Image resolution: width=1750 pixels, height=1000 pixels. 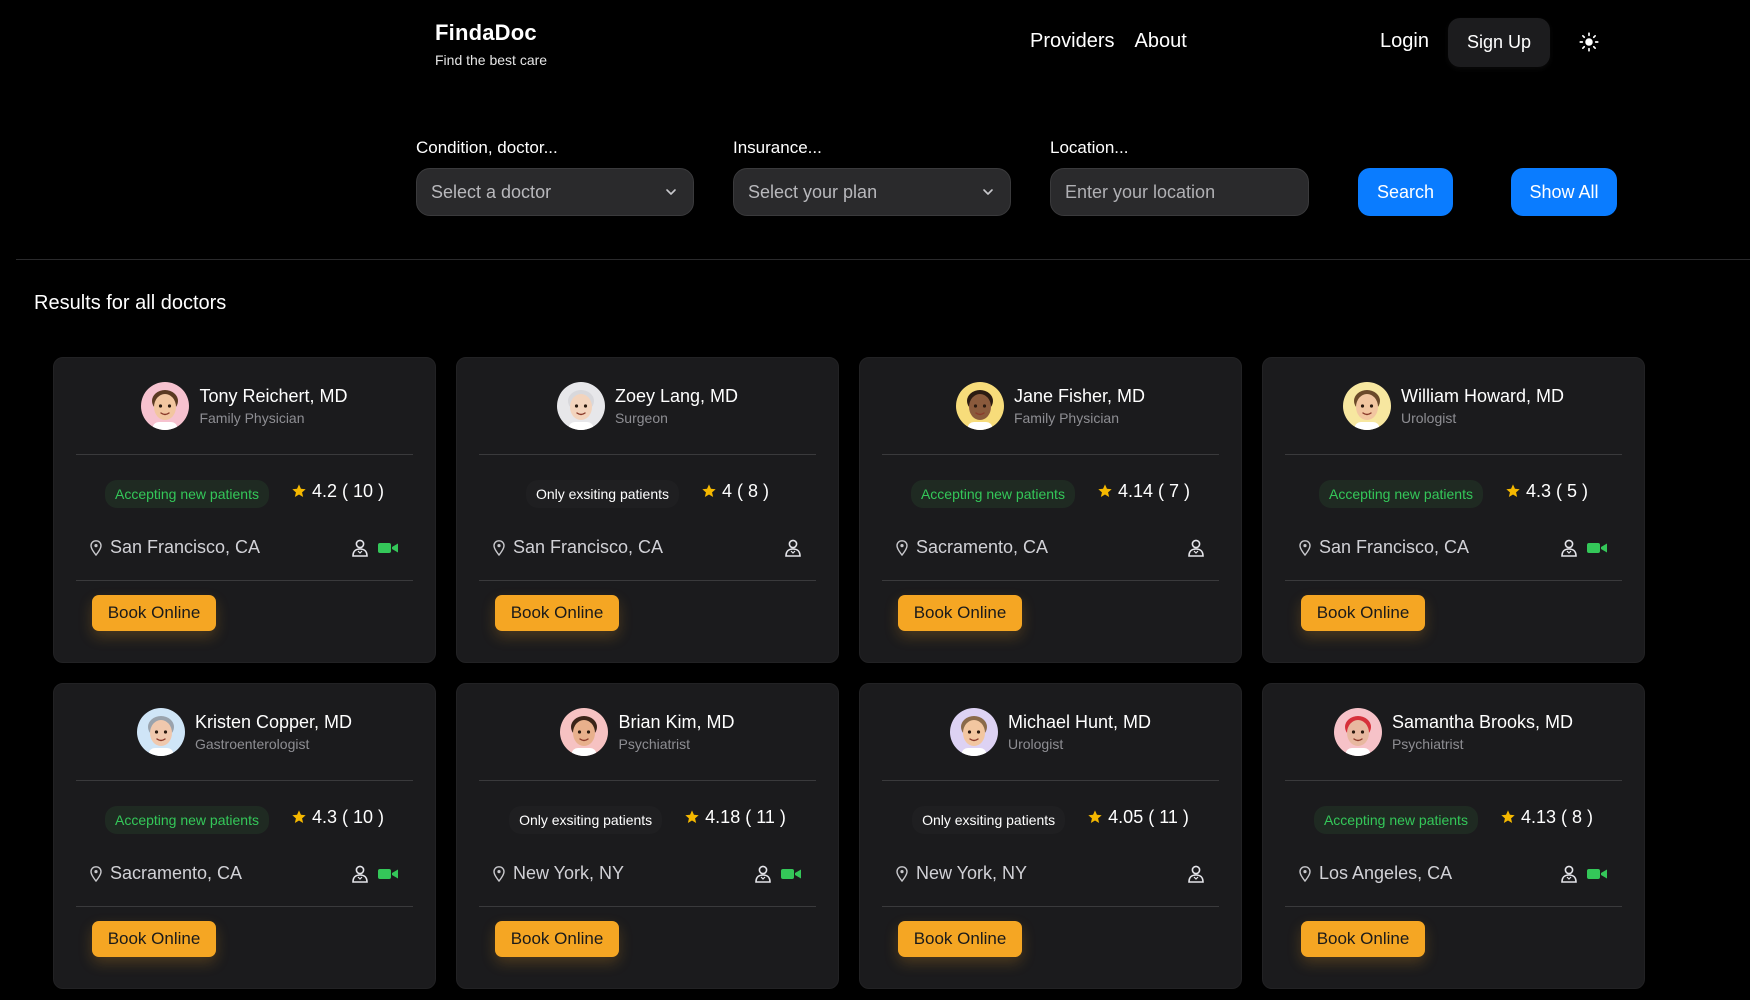 What do you see at coordinates (1179, 192) in the screenshot?
I see `location-input` at bounding box center [1179, 192].